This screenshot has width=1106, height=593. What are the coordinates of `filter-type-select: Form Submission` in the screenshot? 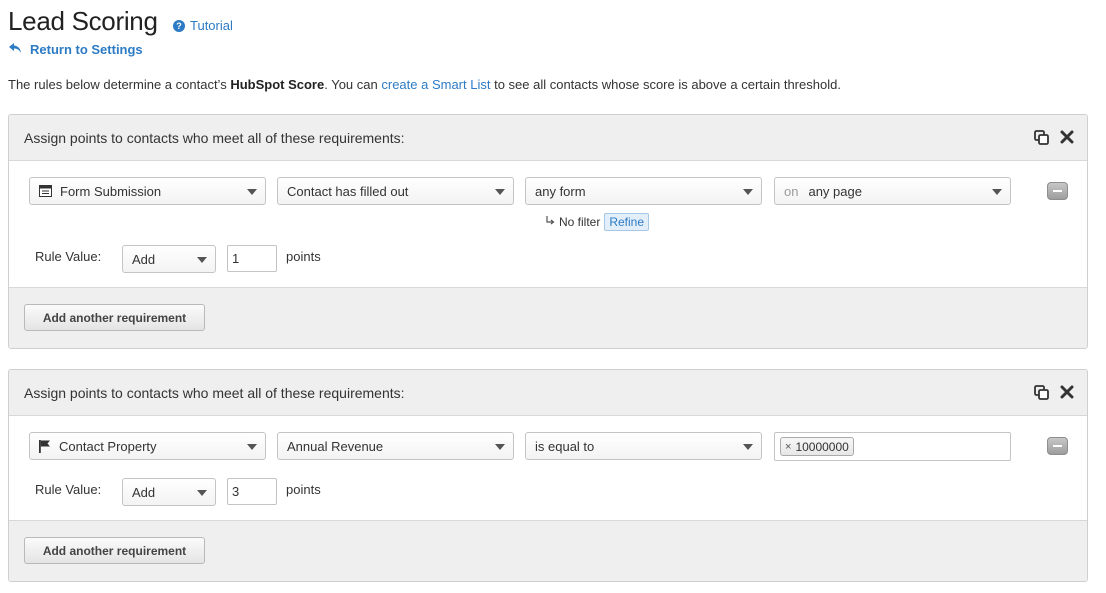 It's located at (147, 191).